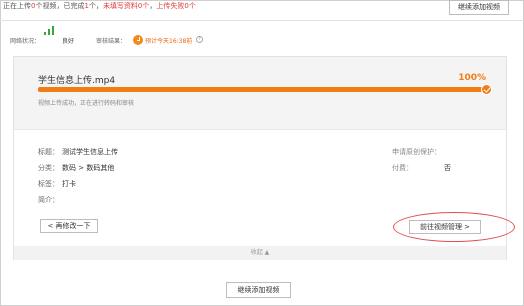  I want to click on network-label: 网络状况：, so click(25, 41).